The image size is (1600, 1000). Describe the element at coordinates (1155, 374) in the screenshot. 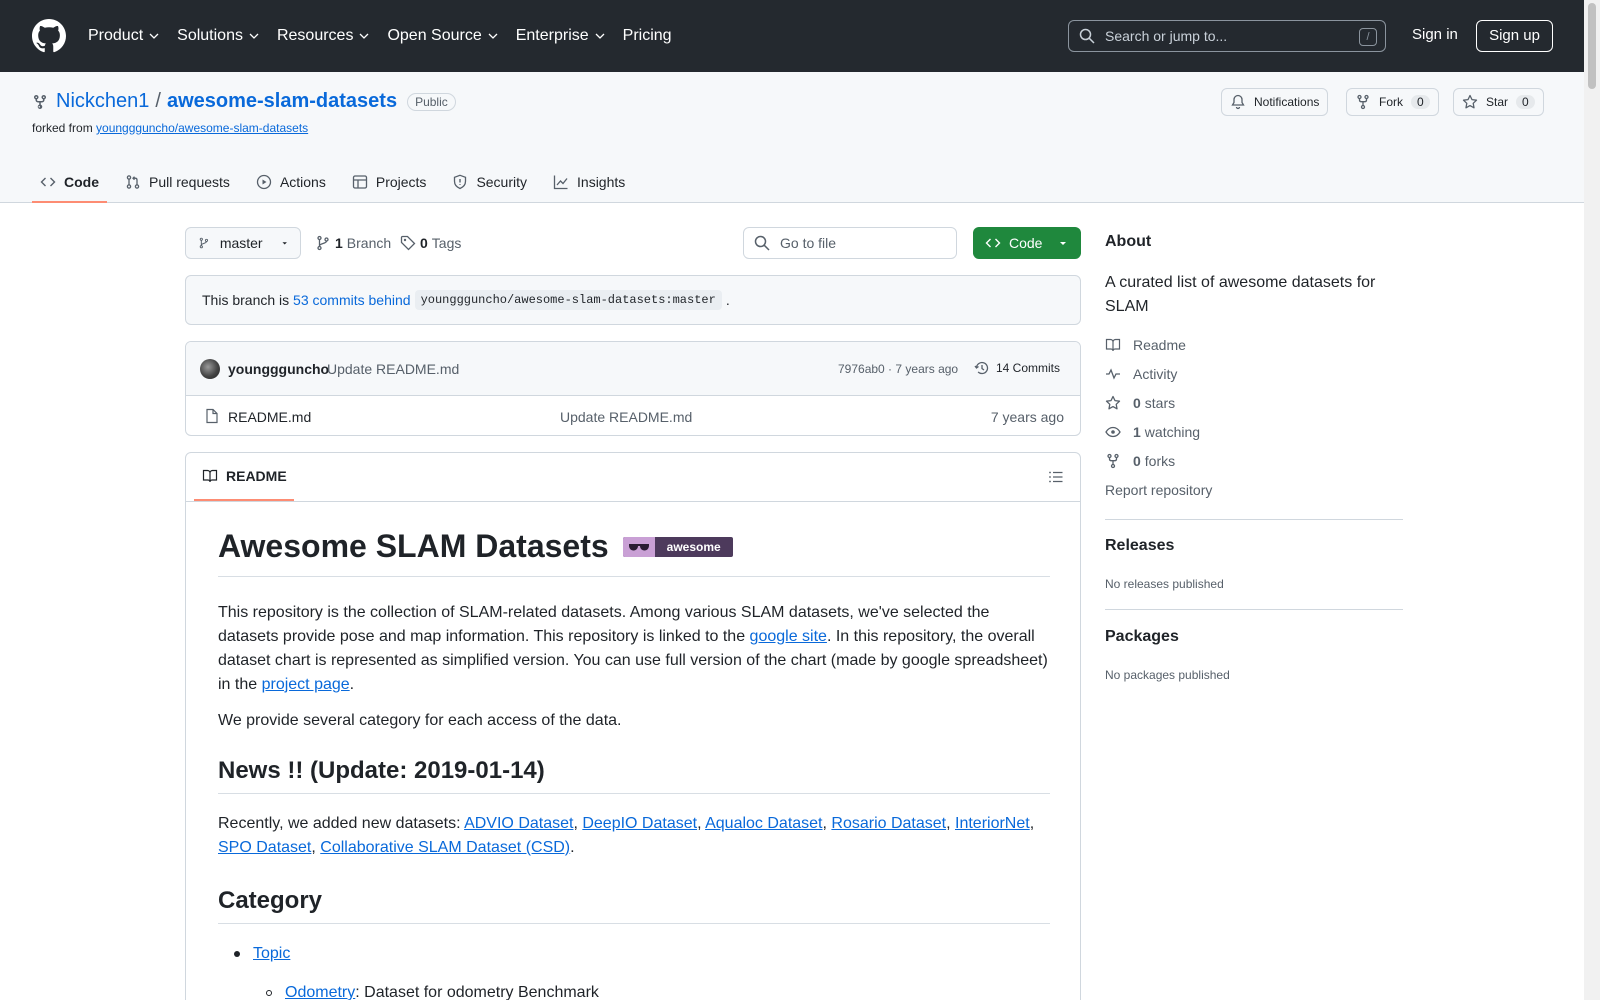

I see `activity-label: Activity` at that location.